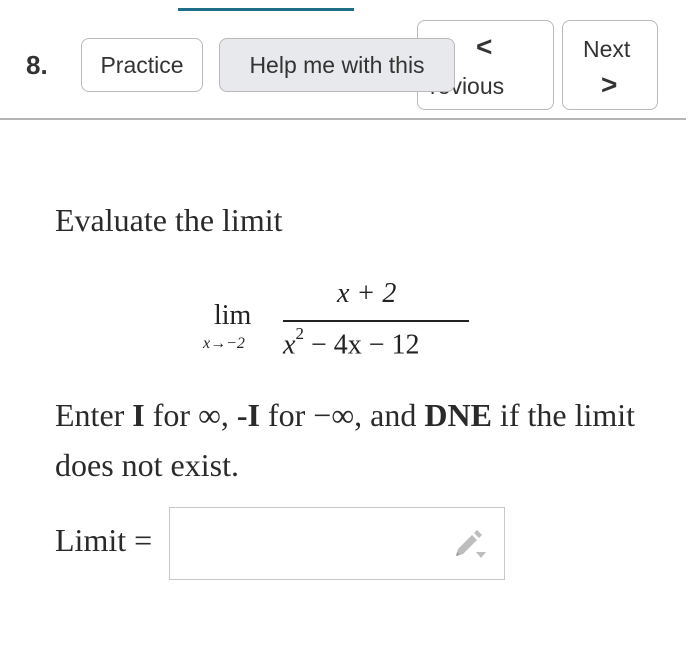 The image size is (700, 650). I want to click on fraction-denominator: x2 − 4x − 12, so click(351, 342).